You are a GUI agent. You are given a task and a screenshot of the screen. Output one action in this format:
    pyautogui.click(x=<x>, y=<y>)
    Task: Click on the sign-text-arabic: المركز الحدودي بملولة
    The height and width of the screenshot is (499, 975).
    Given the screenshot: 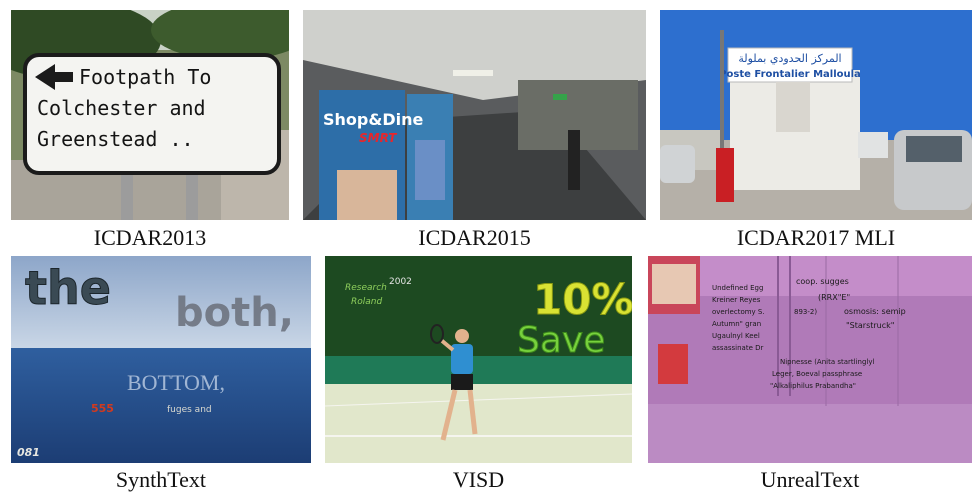 What is the action you would take?
    pyautogui.click(x=789, y=58)
    